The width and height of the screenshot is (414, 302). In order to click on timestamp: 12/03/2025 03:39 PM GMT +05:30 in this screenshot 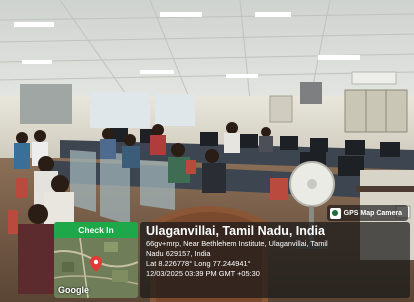, I will do `click(203, 273)`.